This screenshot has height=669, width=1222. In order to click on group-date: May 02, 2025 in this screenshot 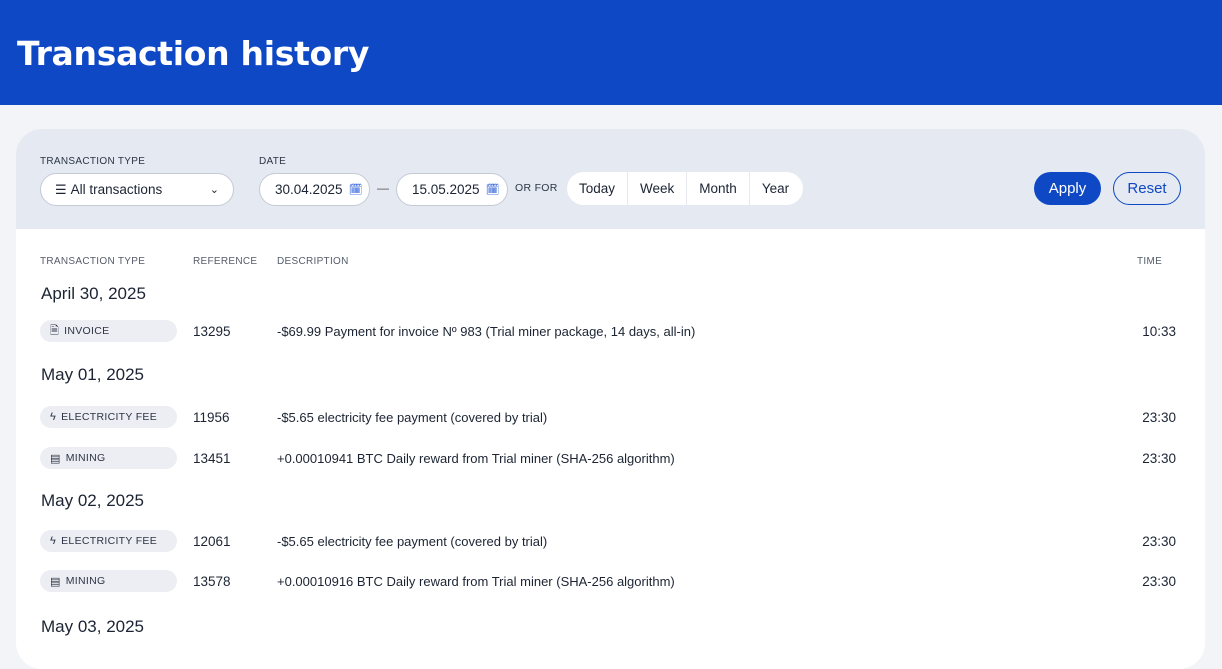, I will do `click(93, 500)`.